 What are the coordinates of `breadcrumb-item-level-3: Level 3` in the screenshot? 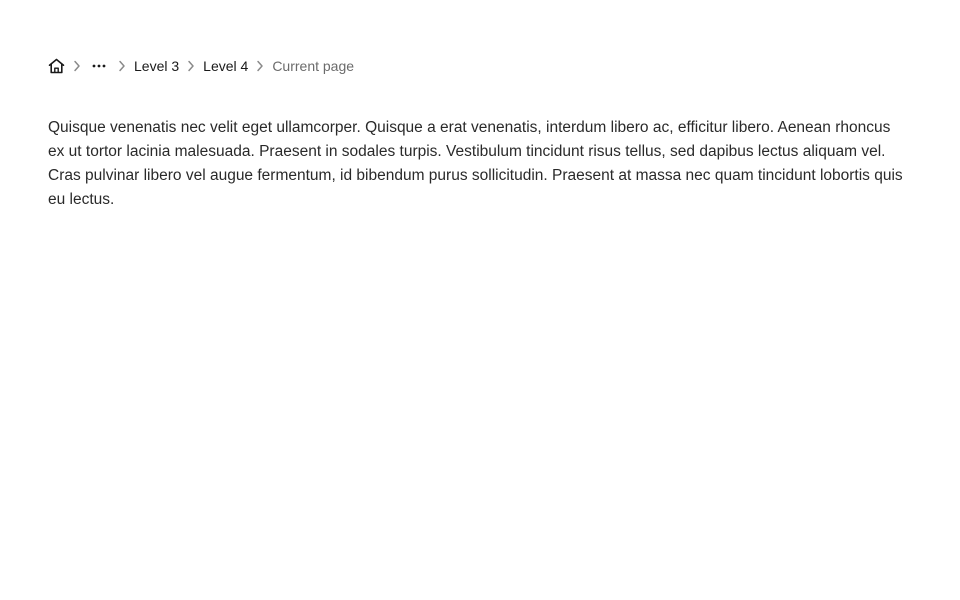 It's located at (156, 66).